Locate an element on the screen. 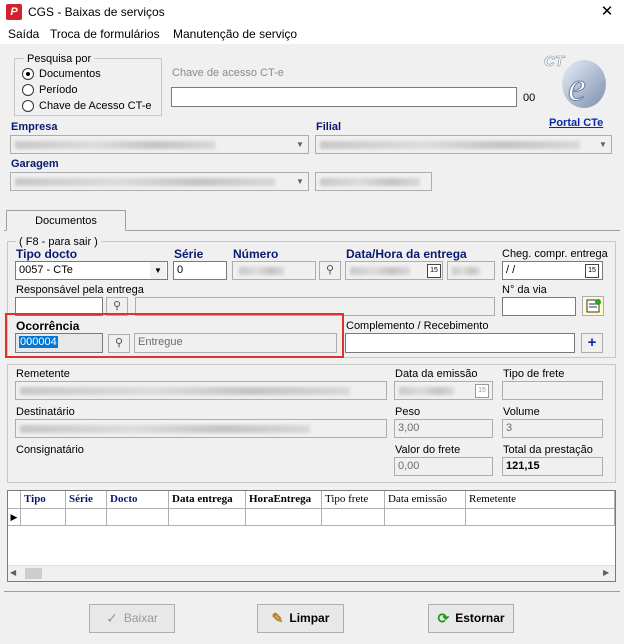  cheg-calendar-icon: 15 is located at coordinates (592, 271).